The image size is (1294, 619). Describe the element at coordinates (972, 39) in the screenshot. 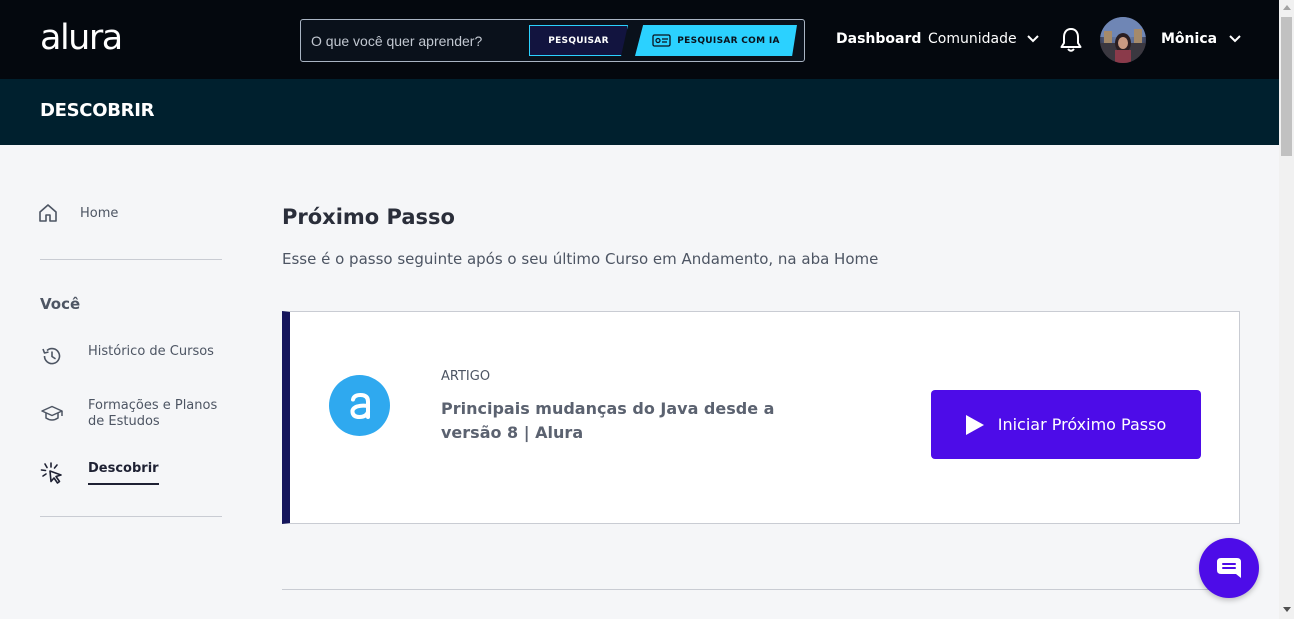

I see `nav-comunidade-label: Comunidade` at that location.